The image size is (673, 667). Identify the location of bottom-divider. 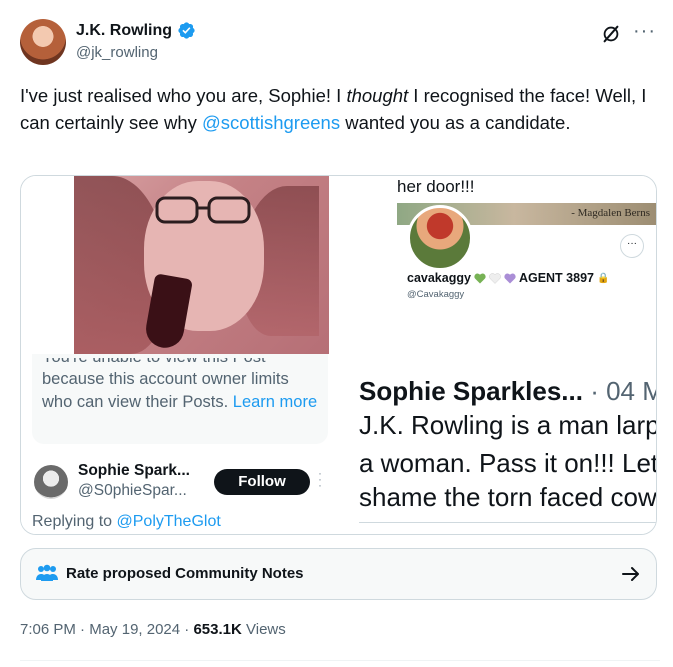
(340, 660).